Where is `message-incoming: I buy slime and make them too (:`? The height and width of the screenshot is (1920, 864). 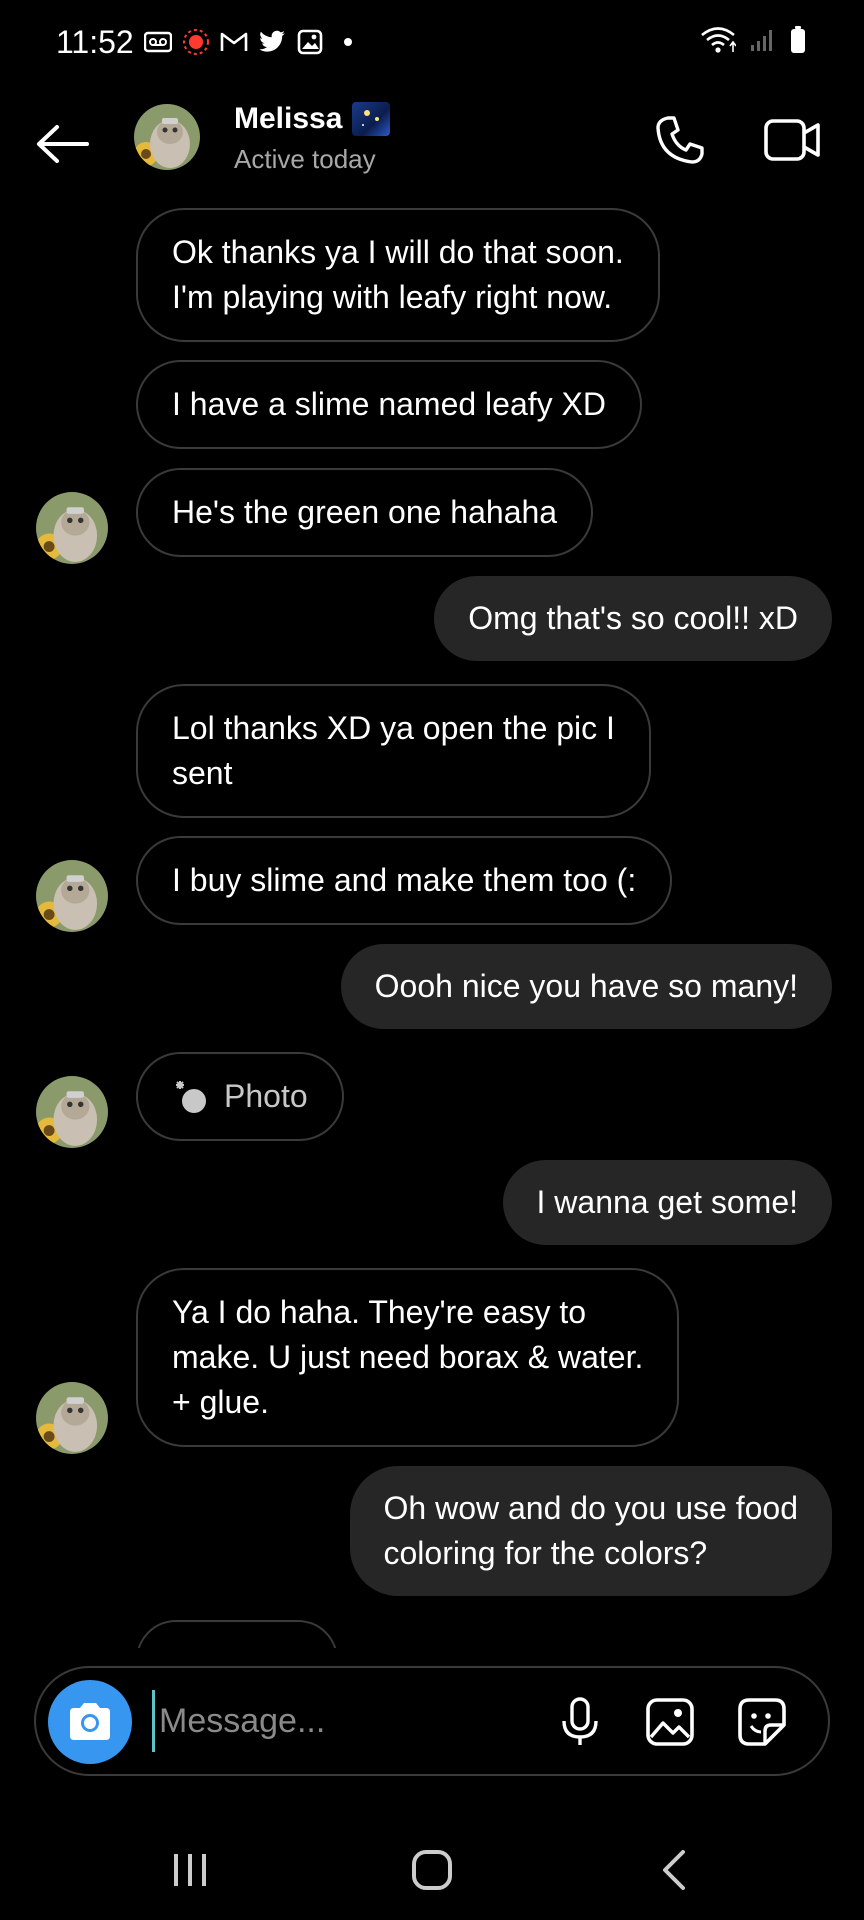
message-incoming: I buy slime and make them too (: is located at coordinates (404, 880).